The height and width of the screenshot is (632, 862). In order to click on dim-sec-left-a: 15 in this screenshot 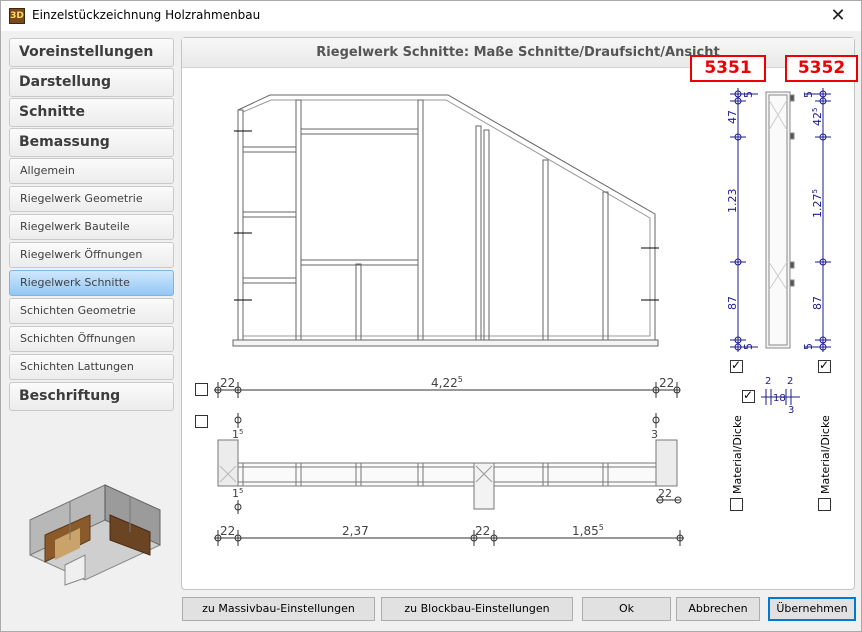, I will do `click(237, 434)`.